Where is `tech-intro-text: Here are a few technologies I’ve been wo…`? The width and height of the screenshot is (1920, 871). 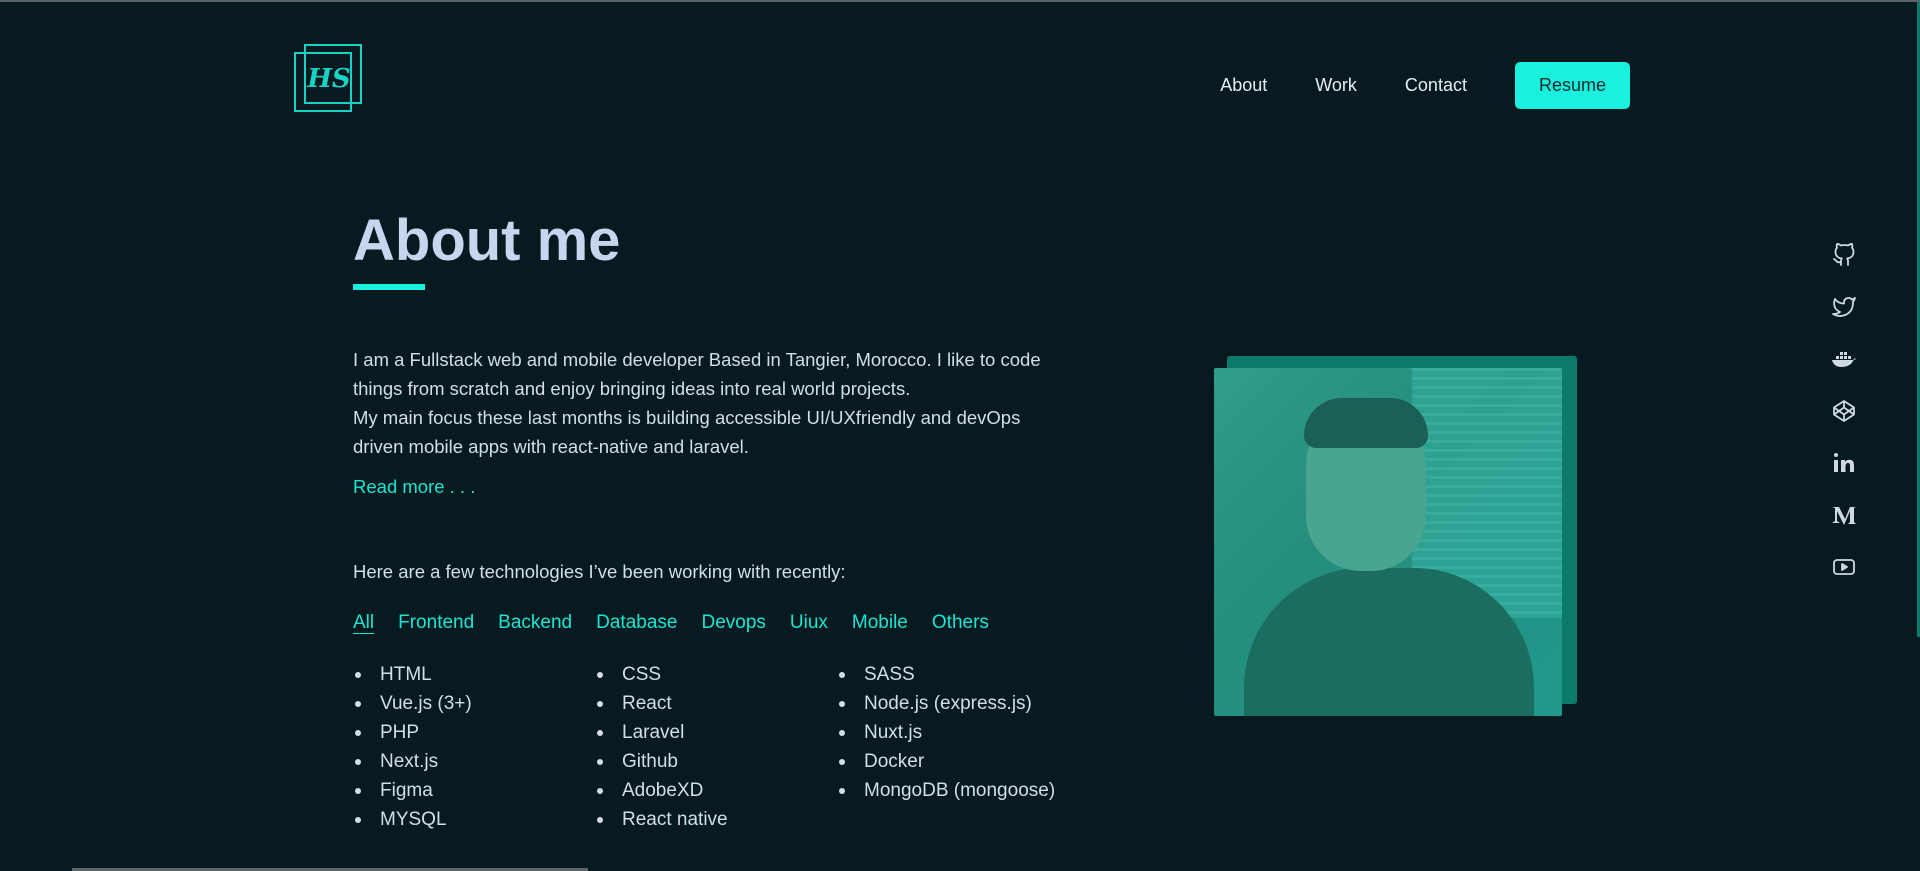 tech-intro-text: Here are a few technologies I’ve been wo… is located at coordinates (599, 571).